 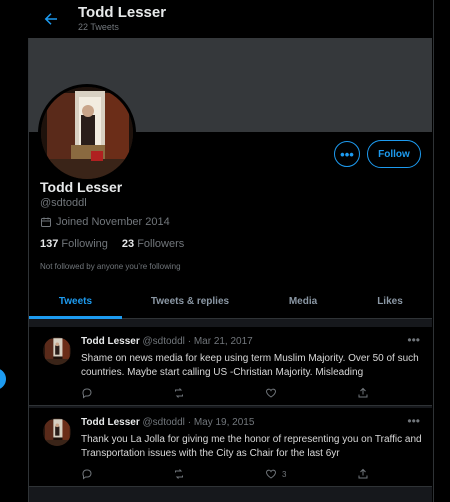 I want to click on more-options-button: •••, so click(x=347, y=154).